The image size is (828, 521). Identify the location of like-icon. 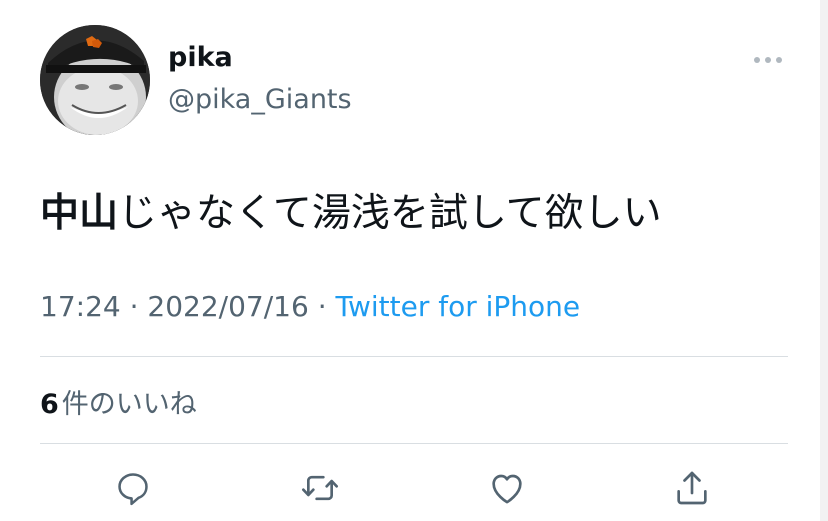
(507, 489).